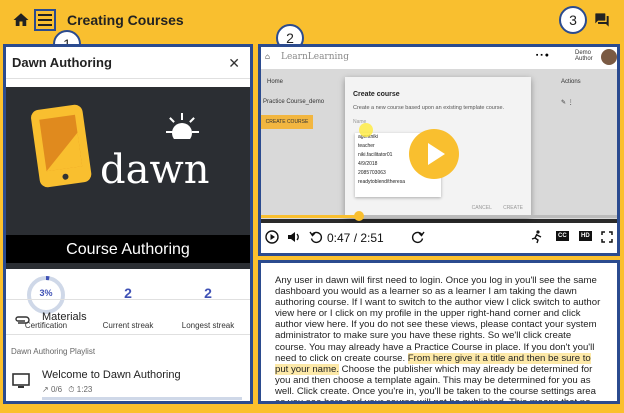 The image size is (624, 413). What do you see at coordinates (537, 239) in the screenshot?
I see `speed-icon` at bounding box center [537, 239].